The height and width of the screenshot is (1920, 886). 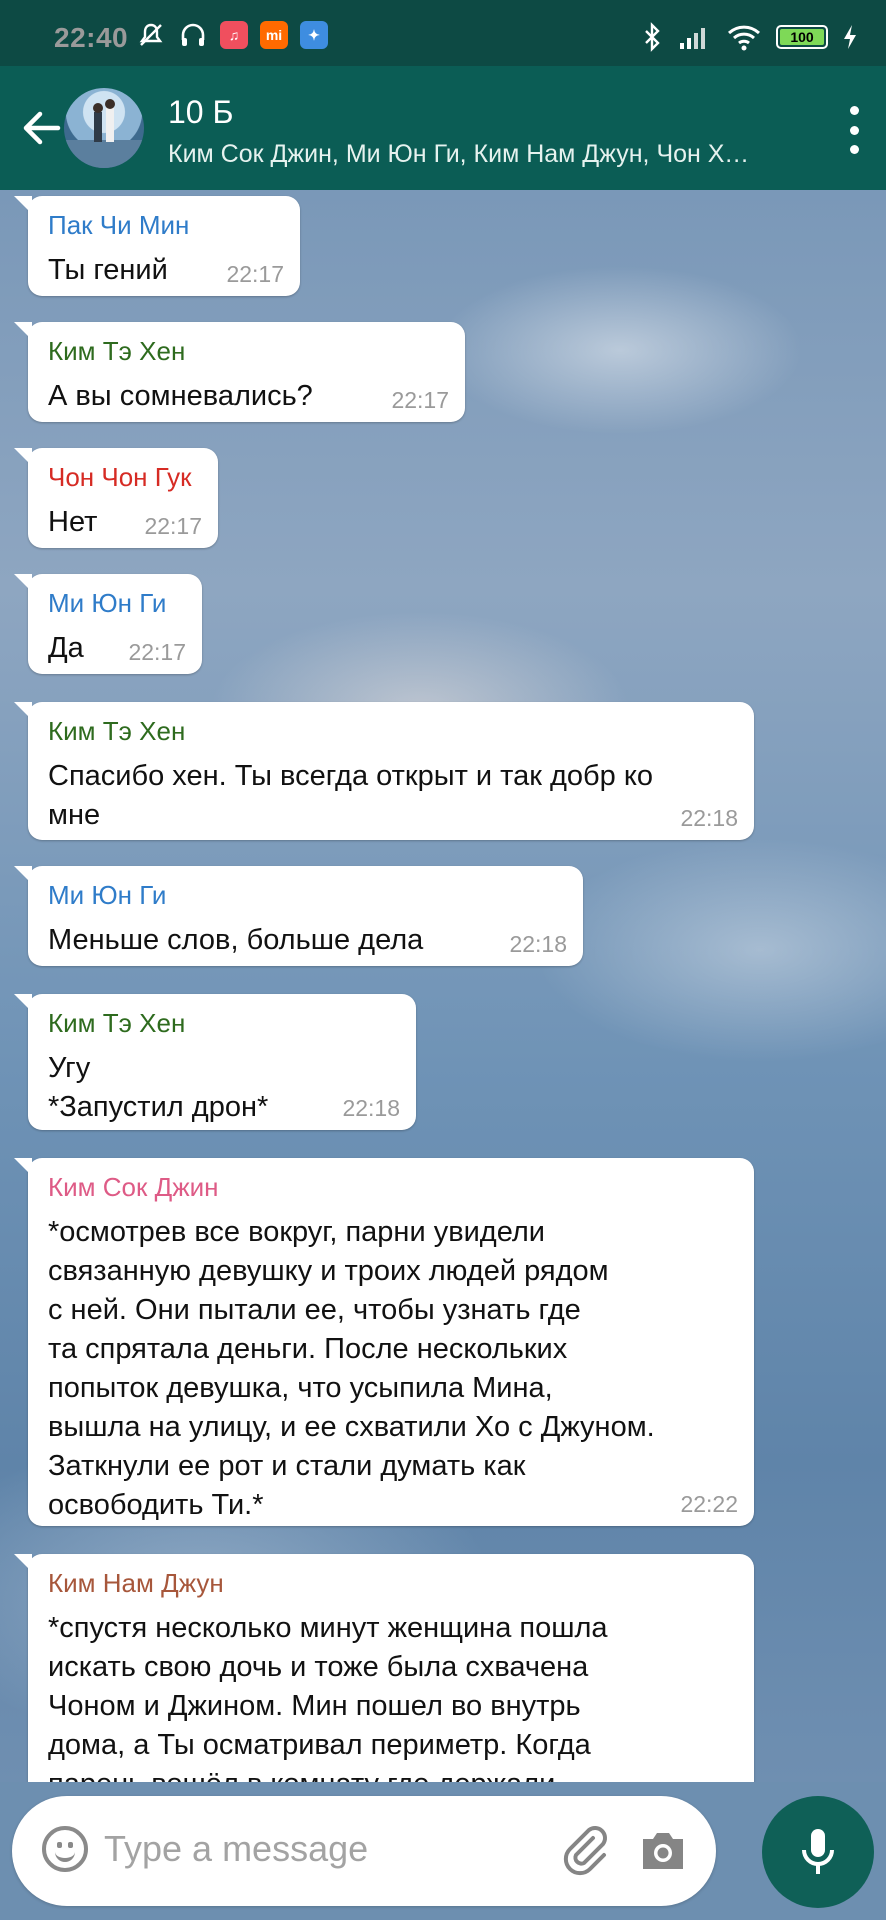 What do you see at coordinates (652, 37) in the screenshot?
I see `bluetooth-icon` at bounding box center [652, 37].